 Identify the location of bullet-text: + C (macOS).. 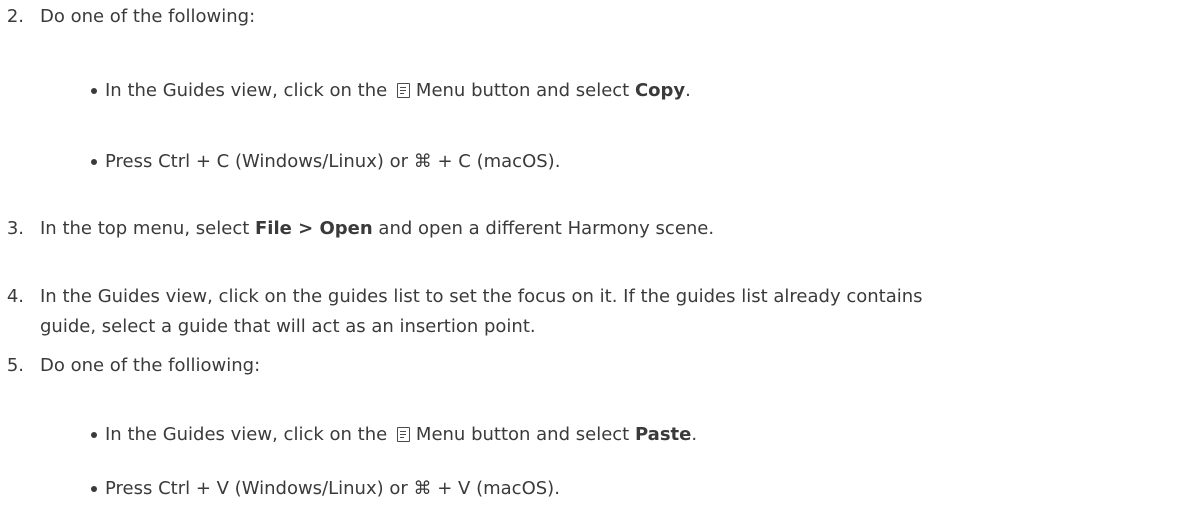
(499, 161).